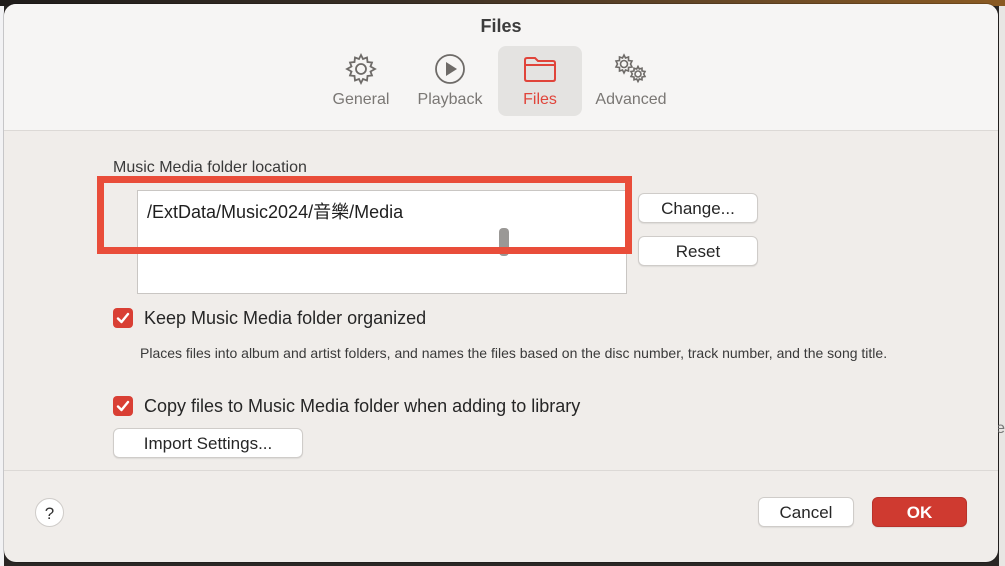  I want to click on tab-advanced-label: Advanced, so click(631, 99).